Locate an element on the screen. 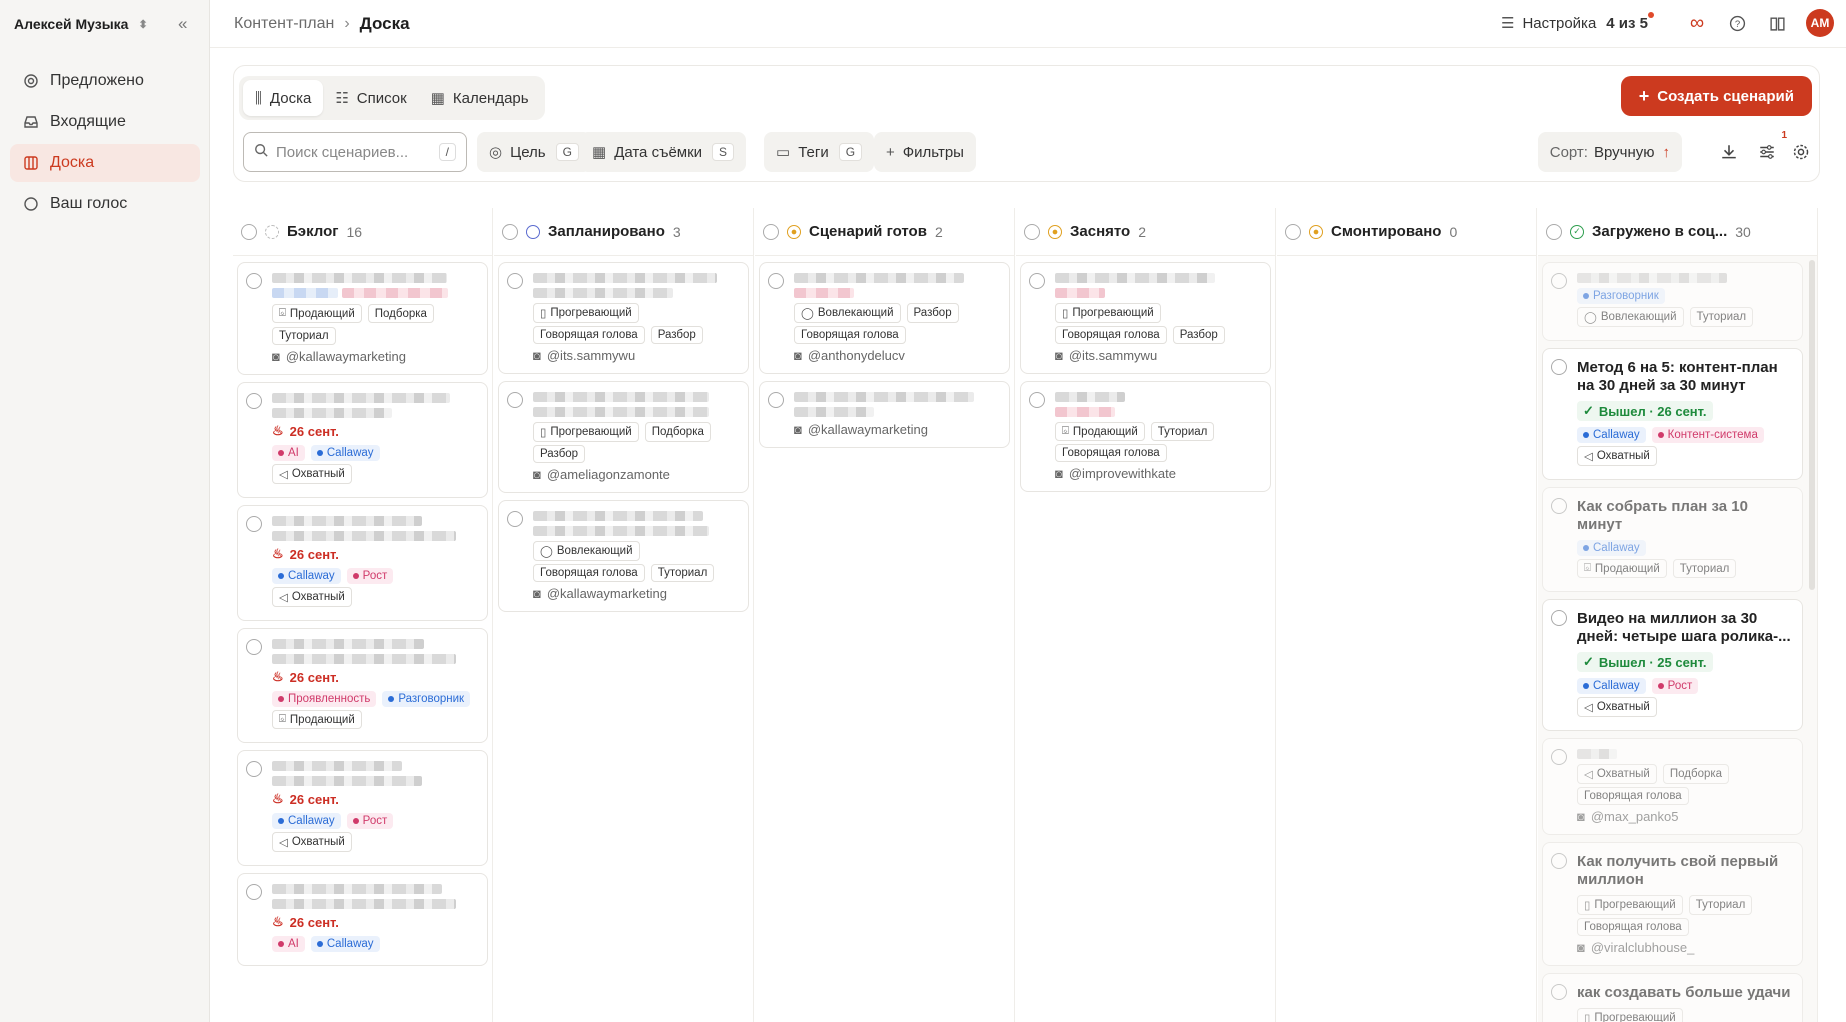 The width and height of the screenshot is (1846, 1022). search-input: Поиск сценариев... / is located at coordinates (355, 152).